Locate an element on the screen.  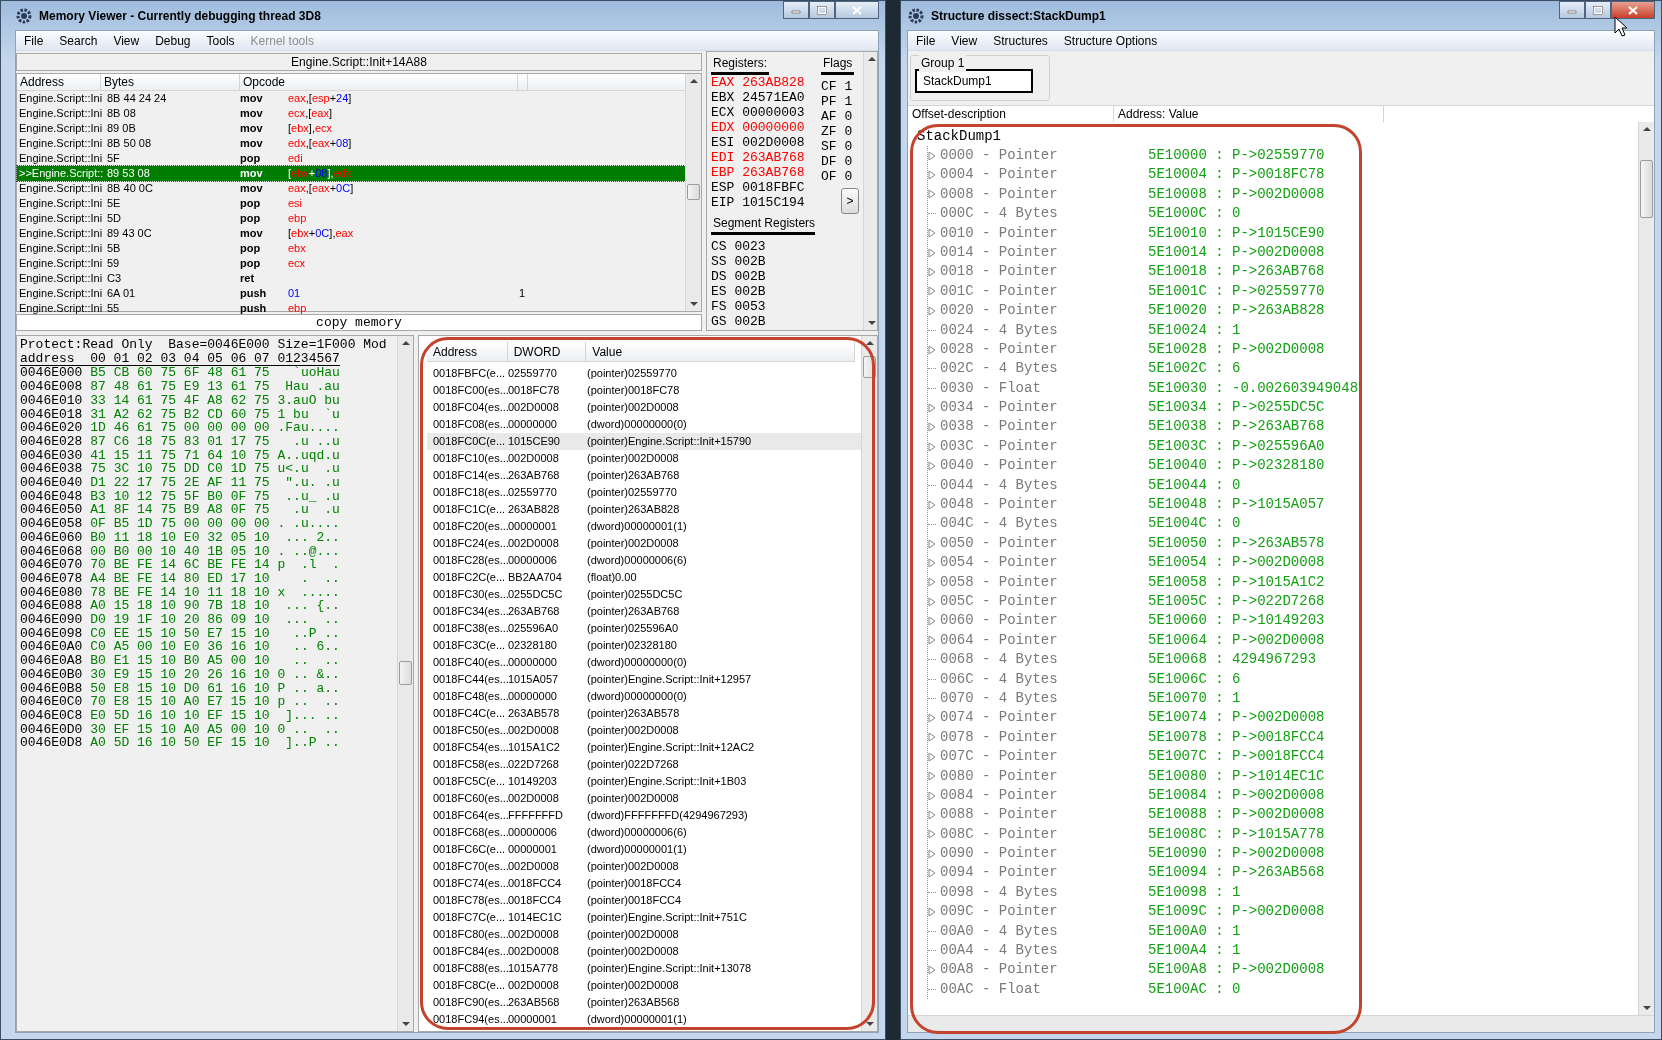
stack-row: 0018FBFC(e... 02559770 (pointer)02559770 is located at coordinates (644, 373).